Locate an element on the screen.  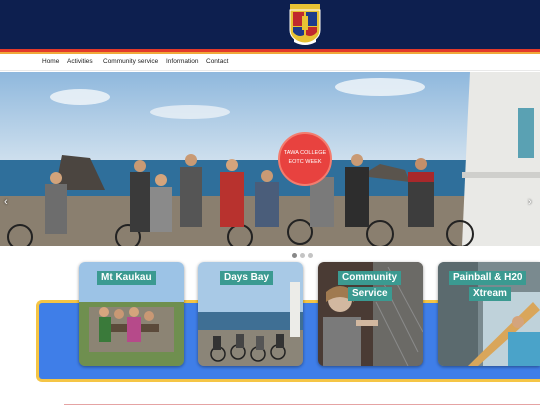
slider-prev-arrow: ‹ is located at coordinates (6, 202).